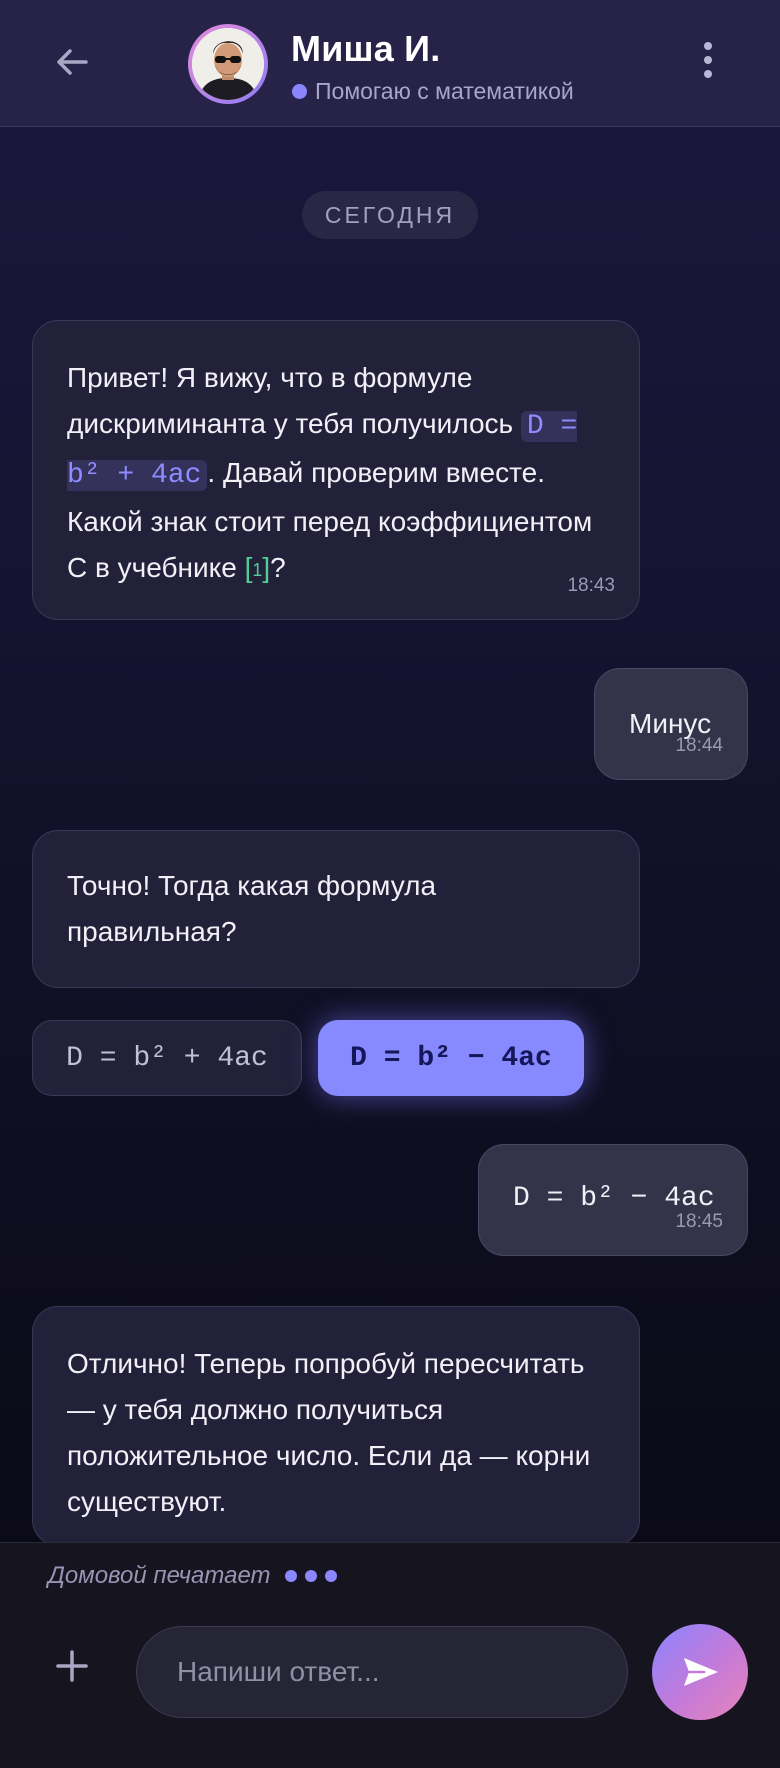 The width and height of the screenshot is (780, 1768). Describe the element at coordinates (444, 91) in the screenshot. I see `status-text: Помогаю с математикой` at that location.